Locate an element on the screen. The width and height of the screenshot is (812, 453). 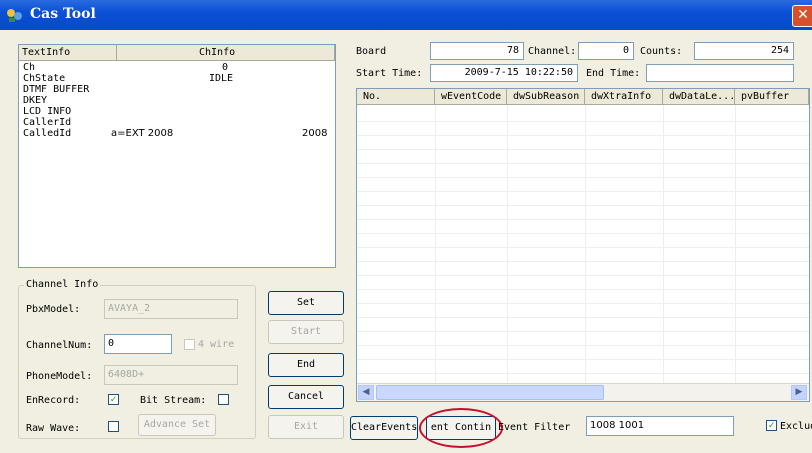
scroll-right-button: ▶ is located at coordinates (799, 392).